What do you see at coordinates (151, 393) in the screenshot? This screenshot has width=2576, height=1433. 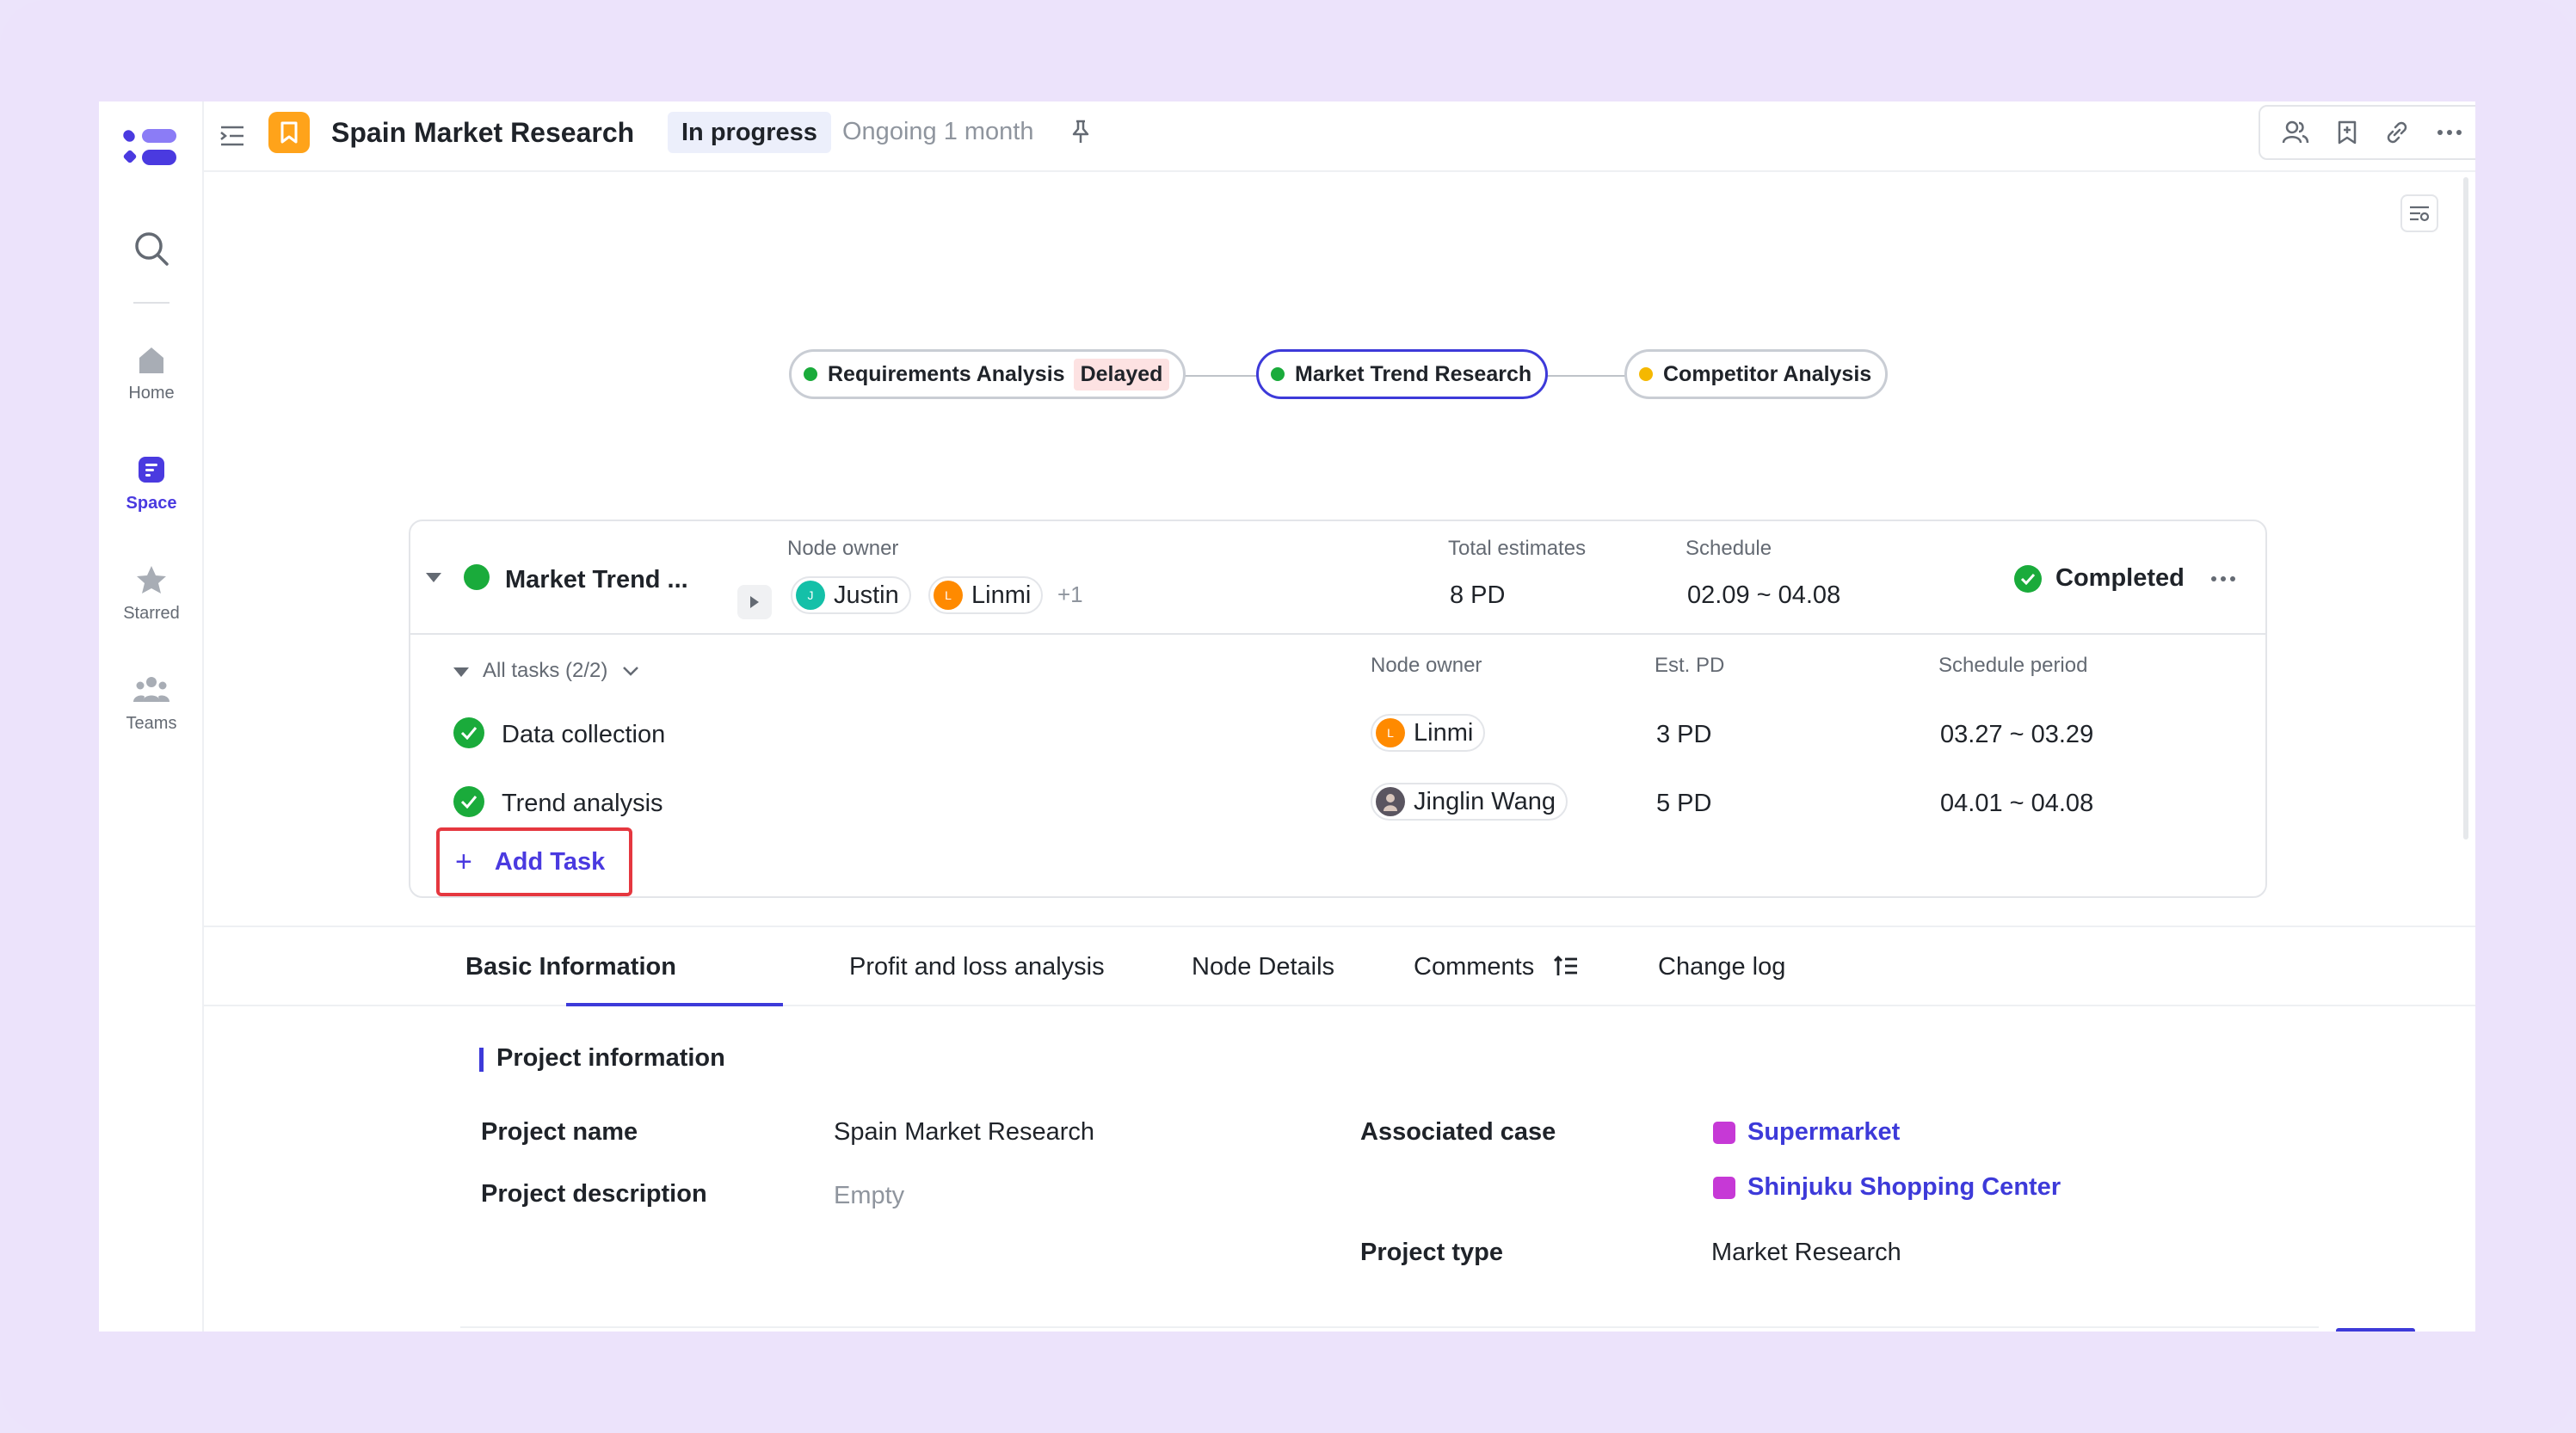 I see `nav-home-label: Home` at bounding box center [151, 393].